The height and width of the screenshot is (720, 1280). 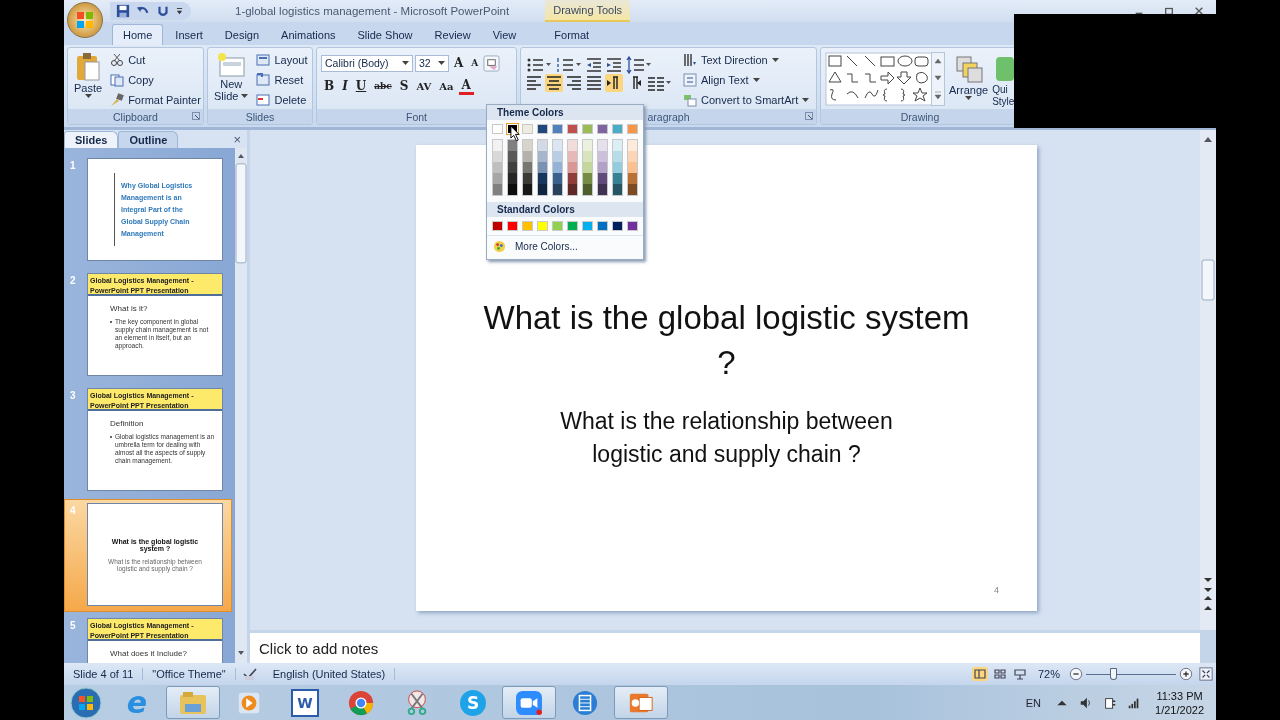 What do you see at coordinates (189, 34) in the screenshot?
I see `ribbon-tab: Insert` at bounding box center [189, 34].